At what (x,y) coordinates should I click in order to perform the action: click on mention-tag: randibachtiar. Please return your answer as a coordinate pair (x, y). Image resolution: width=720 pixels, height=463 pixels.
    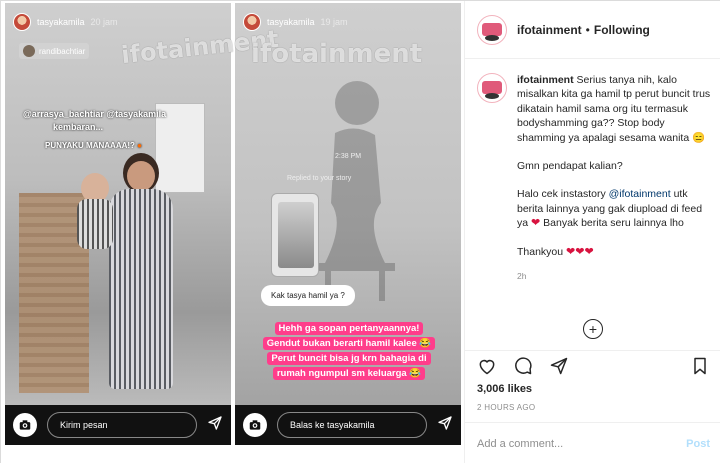
    Looking at the image, I should click on (54, 51).